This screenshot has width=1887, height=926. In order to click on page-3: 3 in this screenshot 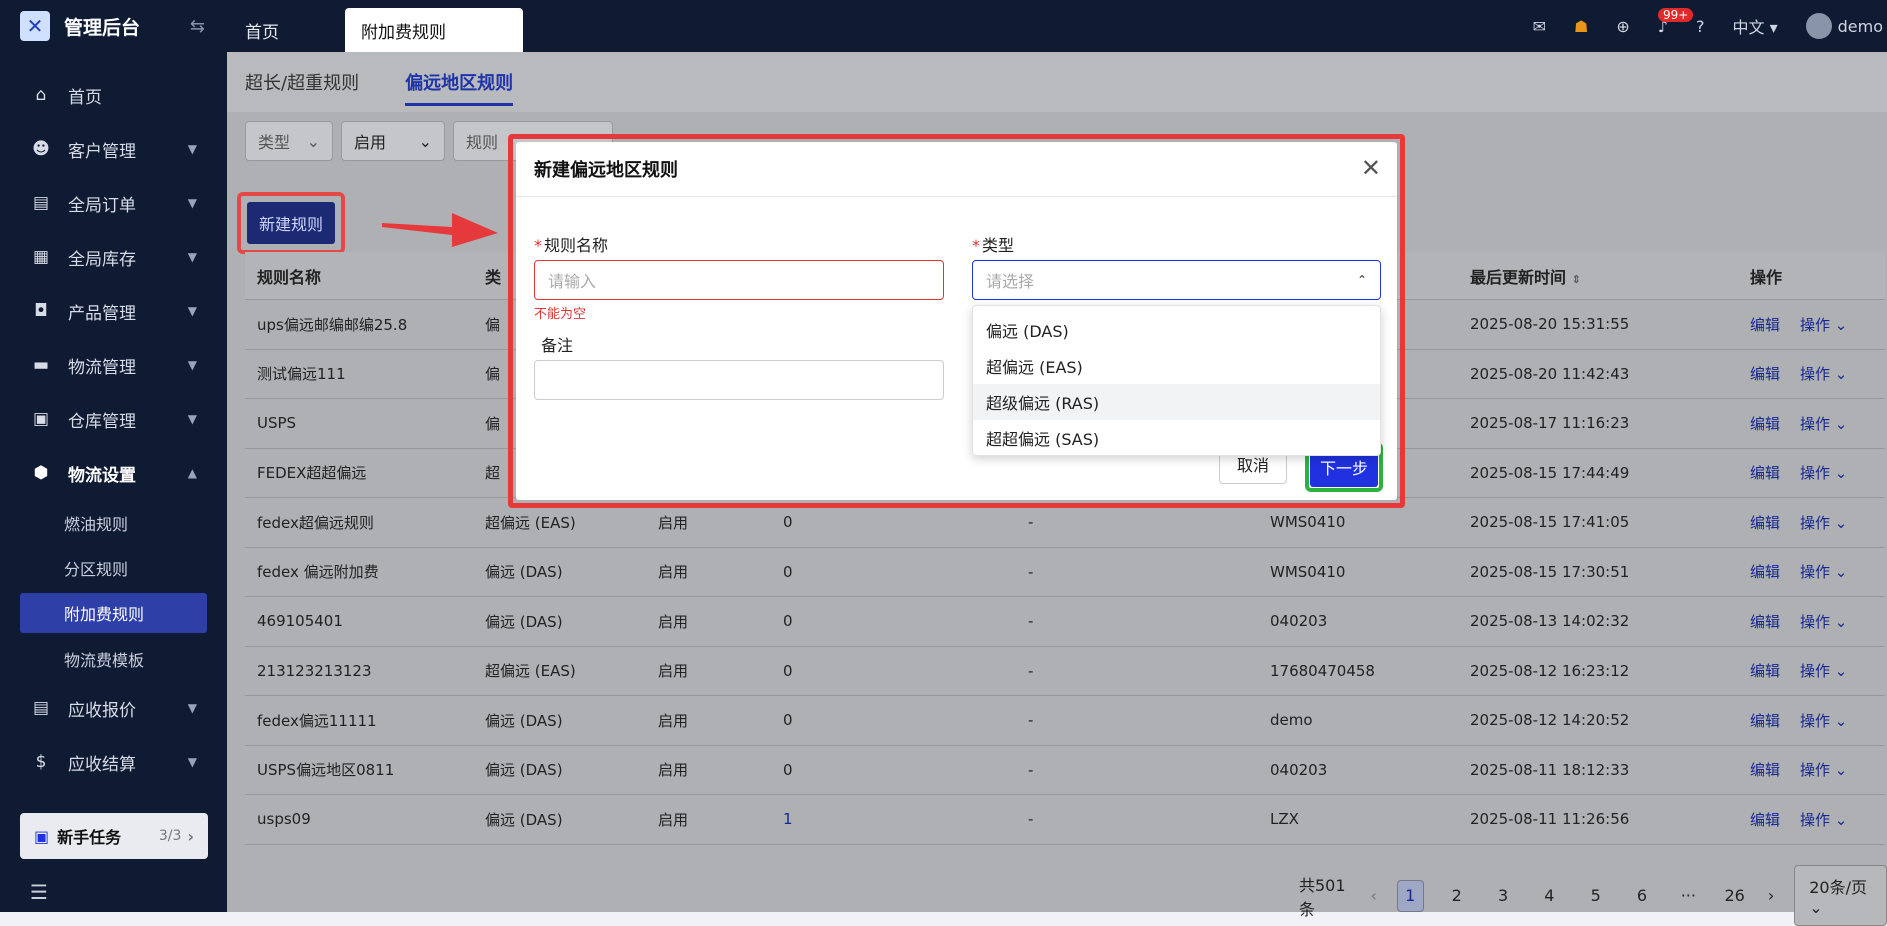, I will do `click(1503, 896)`.